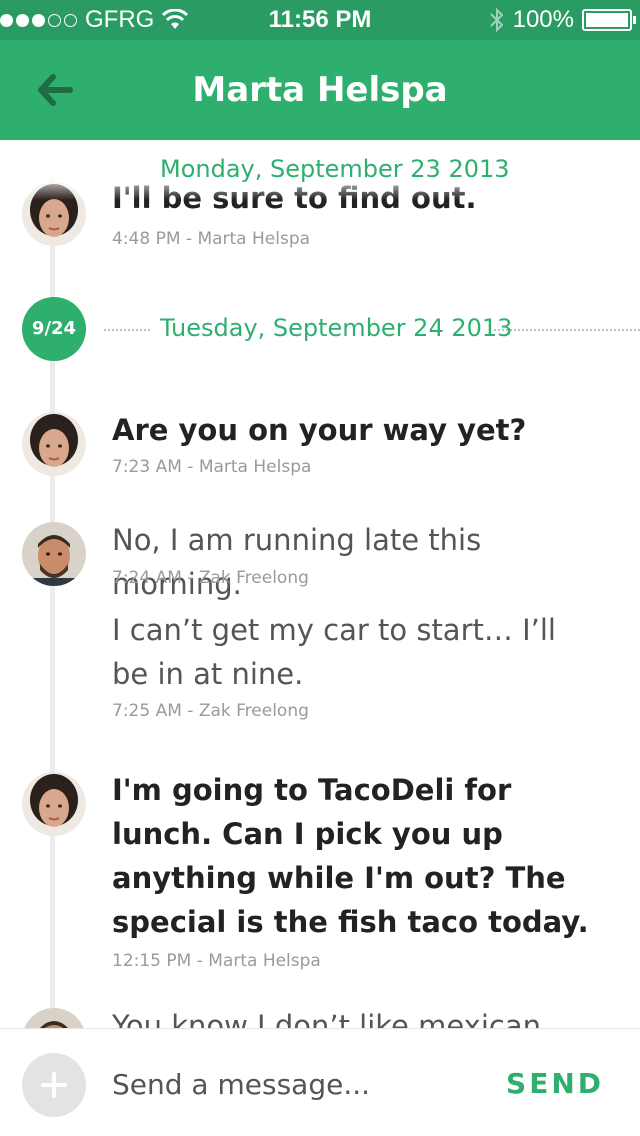  What do you see at coordinates (212, 467) in the screenshot?
I see `message-meta: 7:23 AM - Marta Helspa` at bounding box center [212, 467].